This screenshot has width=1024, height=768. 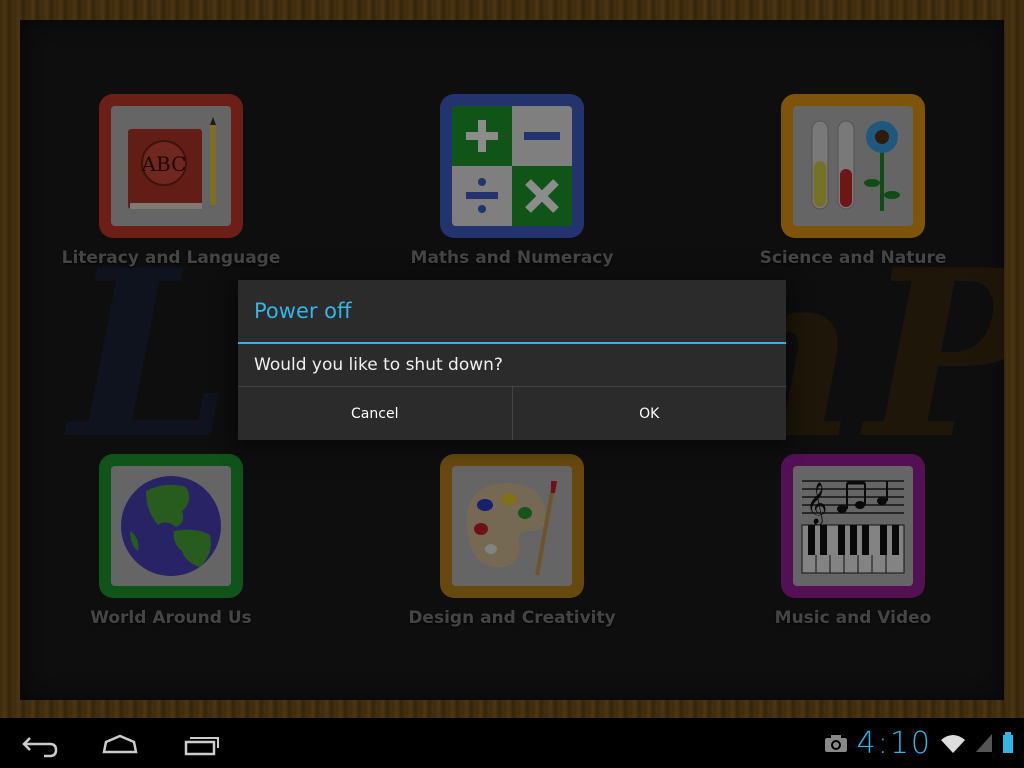 What do you see at coordinates (512, 743) in the screenshot?
I see `system-navigation-bar: 4:10` at bounding box center [512, 743].